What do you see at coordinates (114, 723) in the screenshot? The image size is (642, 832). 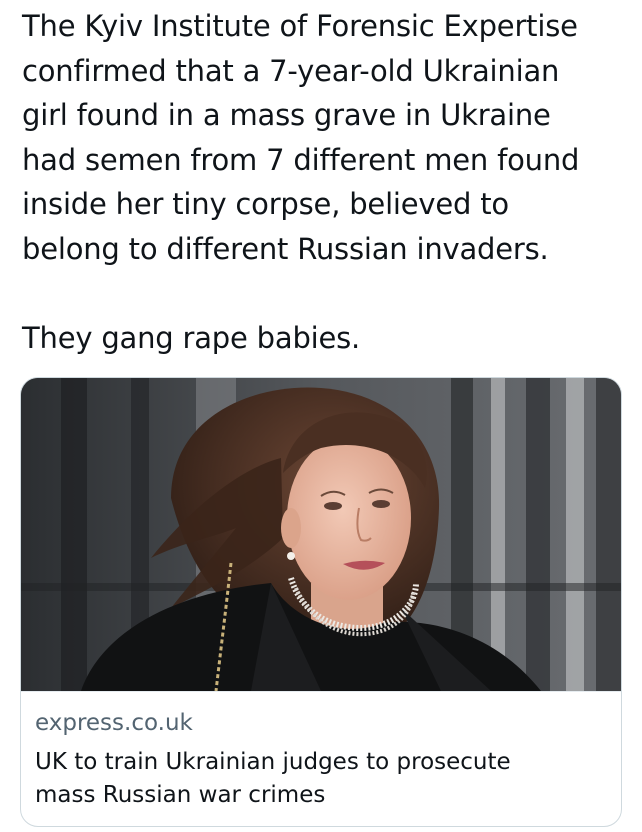 I see `card-domain: express.co.uk` at bounding box center [114, 723].